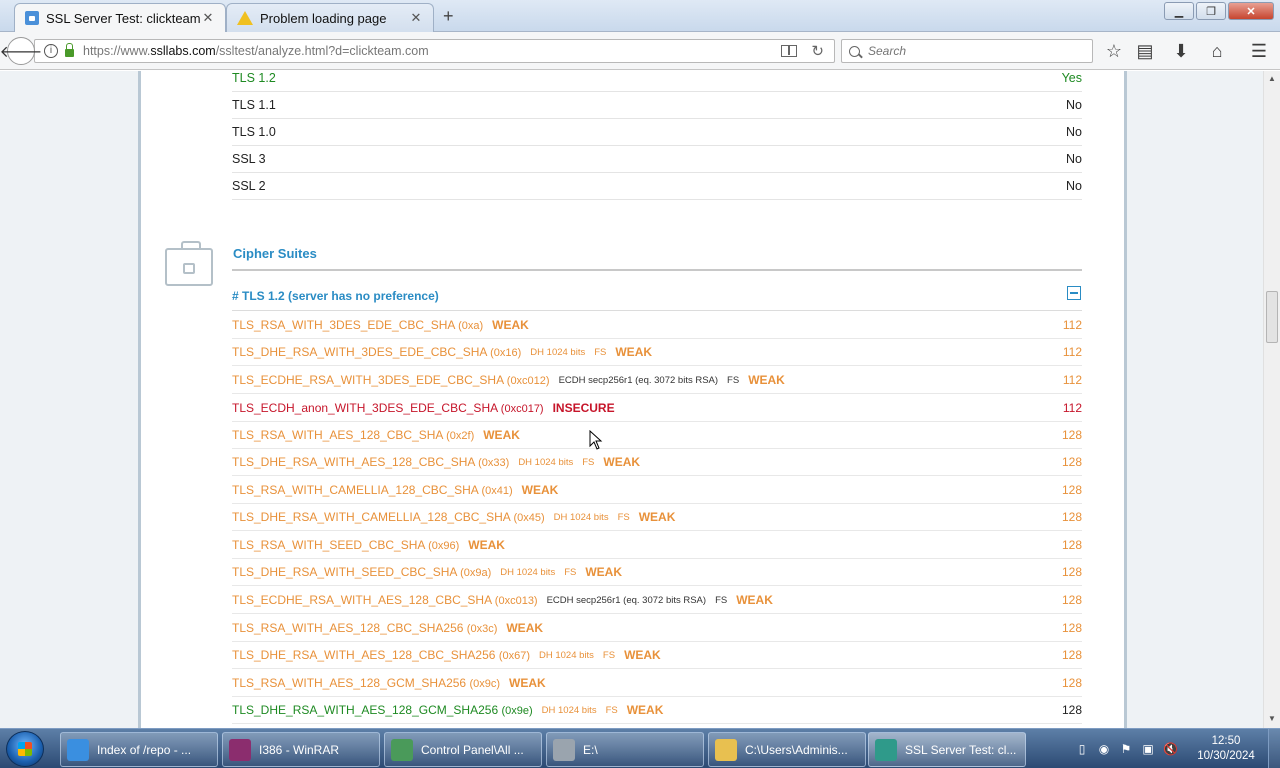 Image resolution: width=1280 pixels, height=768 pixels. I want to click on show-desktop-button, so click(1274, 748).